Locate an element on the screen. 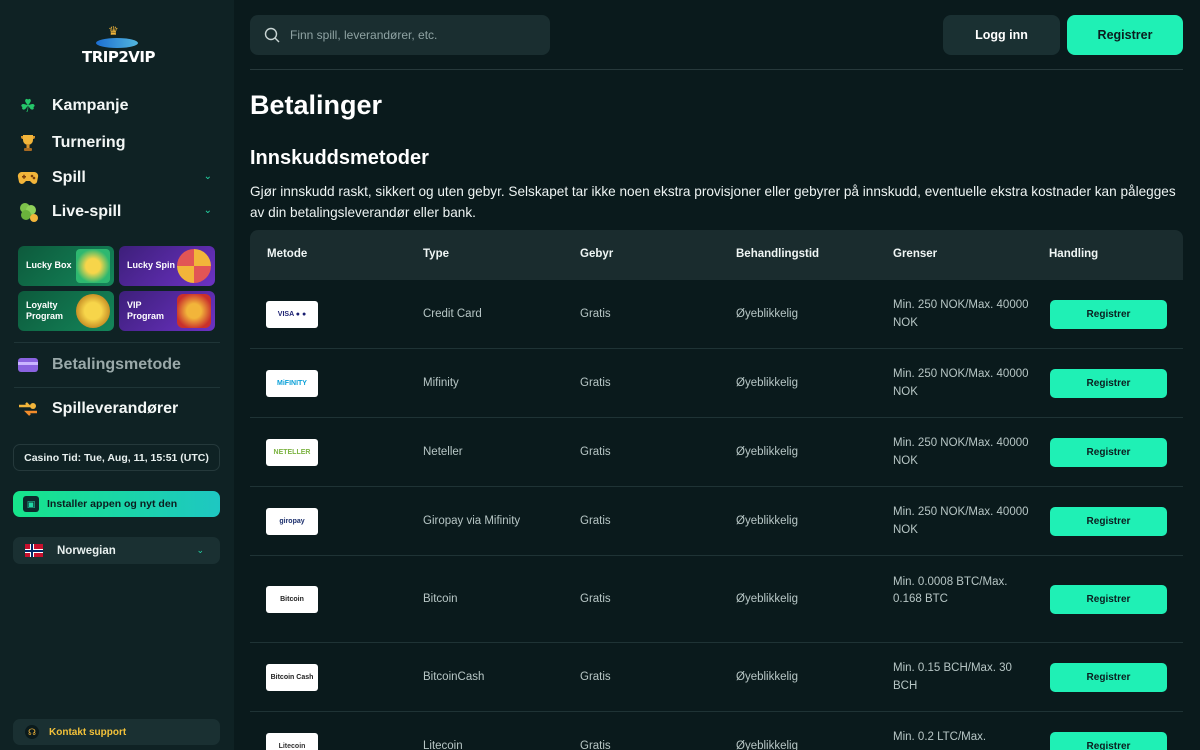 This screenshot has height=750, width=1200. column-header: Behandlingstid is located at coordinates (778, 254).